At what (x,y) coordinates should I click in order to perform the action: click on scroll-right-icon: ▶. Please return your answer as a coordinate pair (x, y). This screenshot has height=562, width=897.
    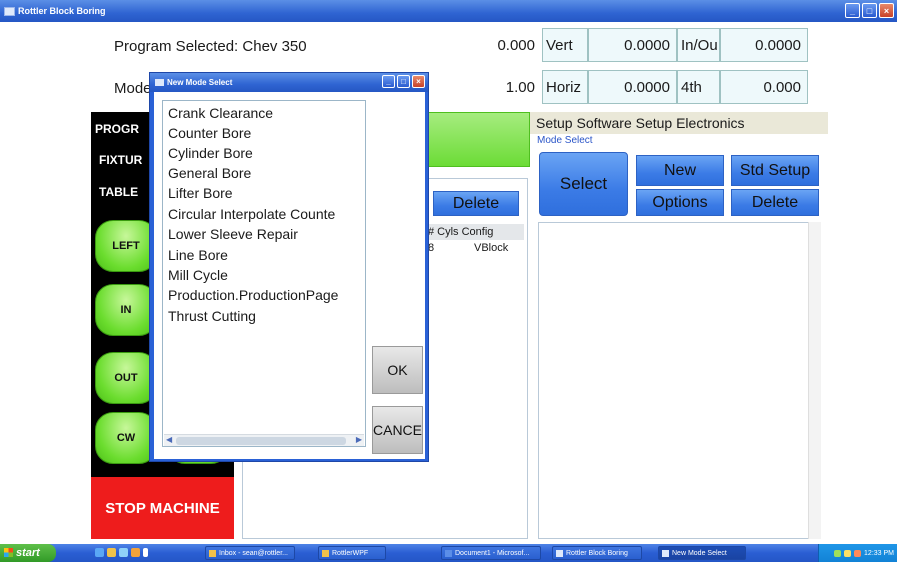
    Looking at the image, I should click on (359, 439).